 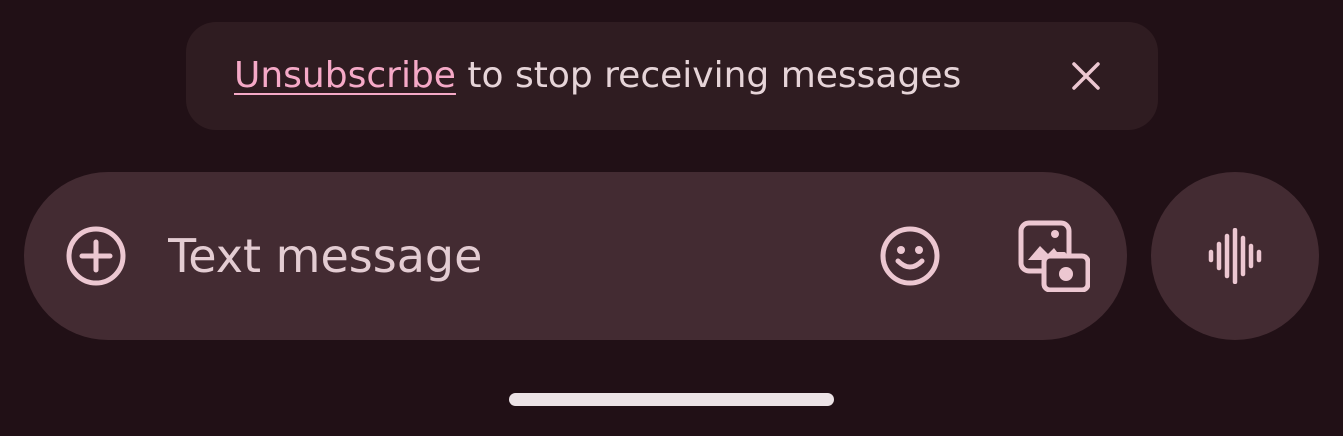 I want to click on voice-waveform-icon, so click(x=1235, y=256).